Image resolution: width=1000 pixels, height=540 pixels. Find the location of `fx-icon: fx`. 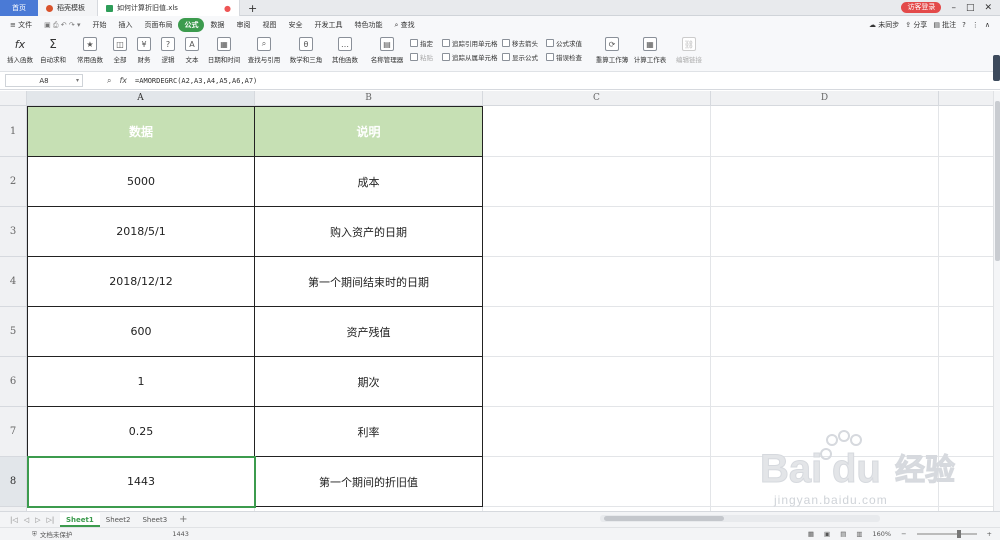

fx-icon: fx is located at coordinates (123, 81).